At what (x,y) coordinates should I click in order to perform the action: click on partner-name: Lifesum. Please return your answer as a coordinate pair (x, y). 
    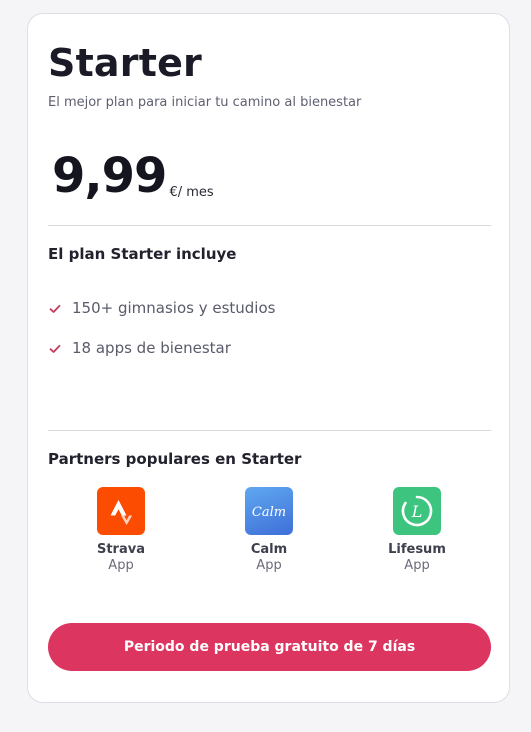
    Looking at the image, I should click on (417, 549).